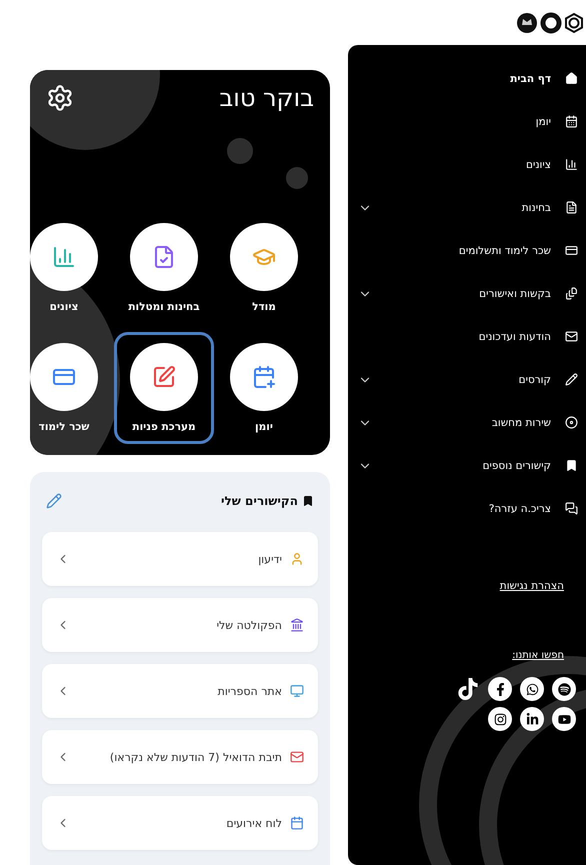  I want to click on shortcut-tile: יומן, so click(264, 388).